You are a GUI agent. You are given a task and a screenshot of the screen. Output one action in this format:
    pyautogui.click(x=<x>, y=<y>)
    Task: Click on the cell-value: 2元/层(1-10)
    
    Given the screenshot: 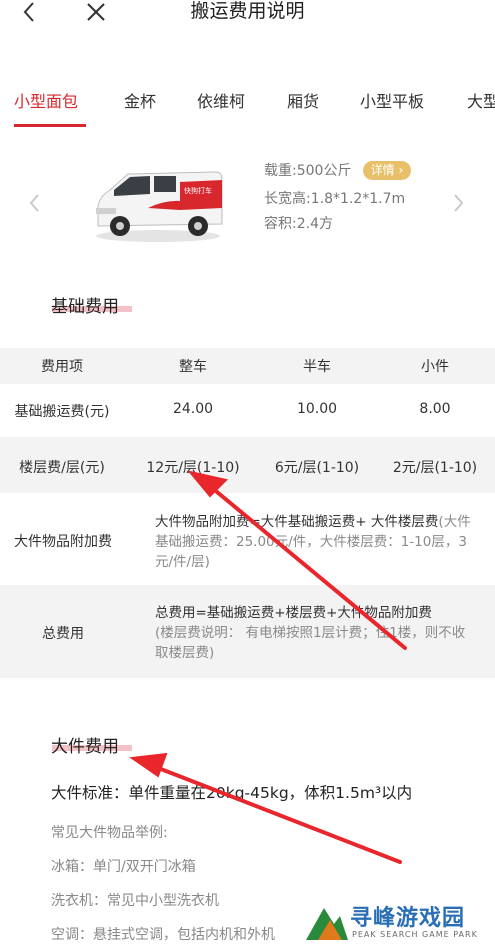 What is the action you would take?
    pyautogui.click(x=435, y=468)
    